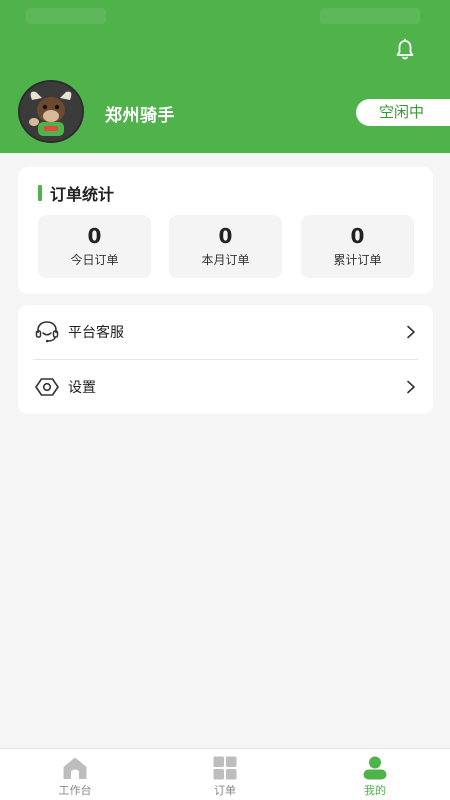  I want to click on section-title: 订单统计, so click(82, 194).